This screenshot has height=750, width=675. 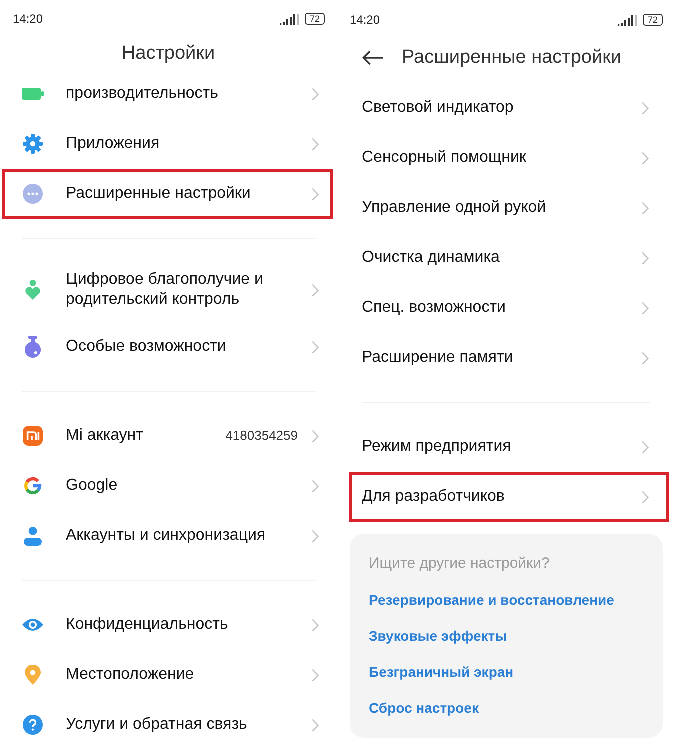 I want to click on item-label: Аккаунты и синхронизация, so click(x=166, y=536).